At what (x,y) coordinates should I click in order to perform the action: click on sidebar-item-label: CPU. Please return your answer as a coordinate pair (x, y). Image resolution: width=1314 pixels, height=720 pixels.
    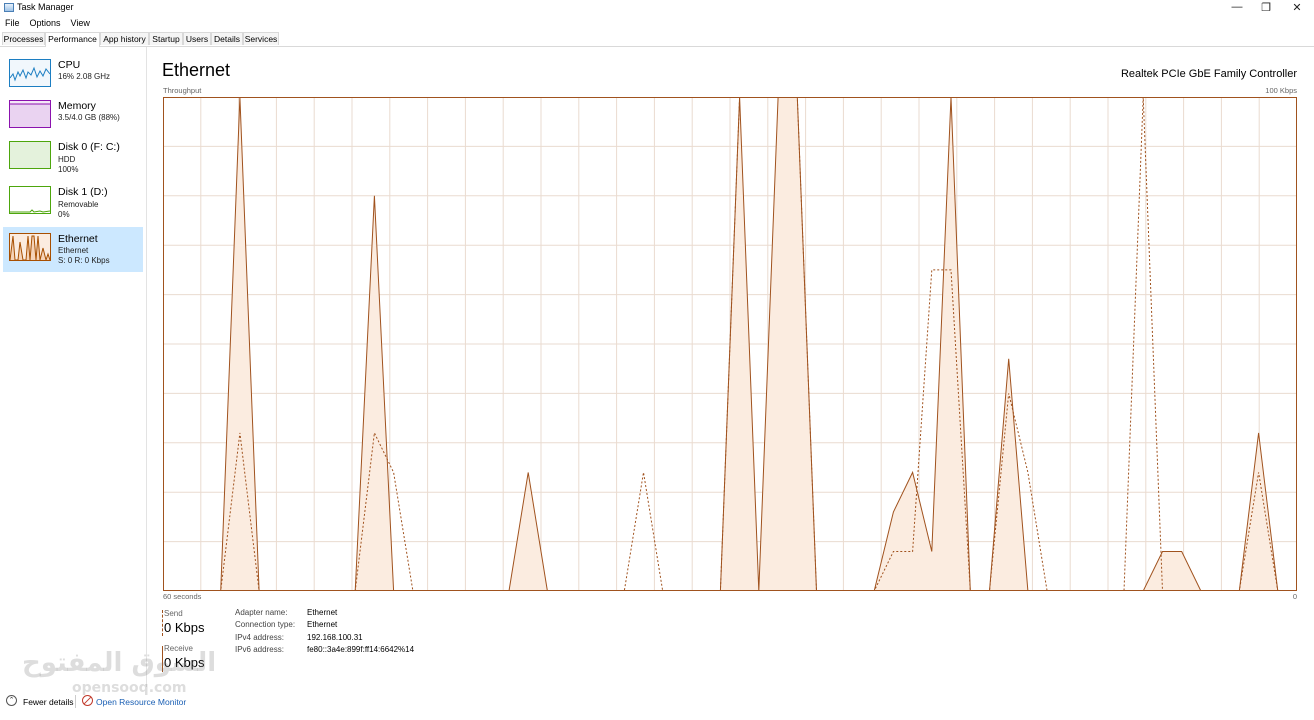
    Looking at the image, I should click on (69, 65).